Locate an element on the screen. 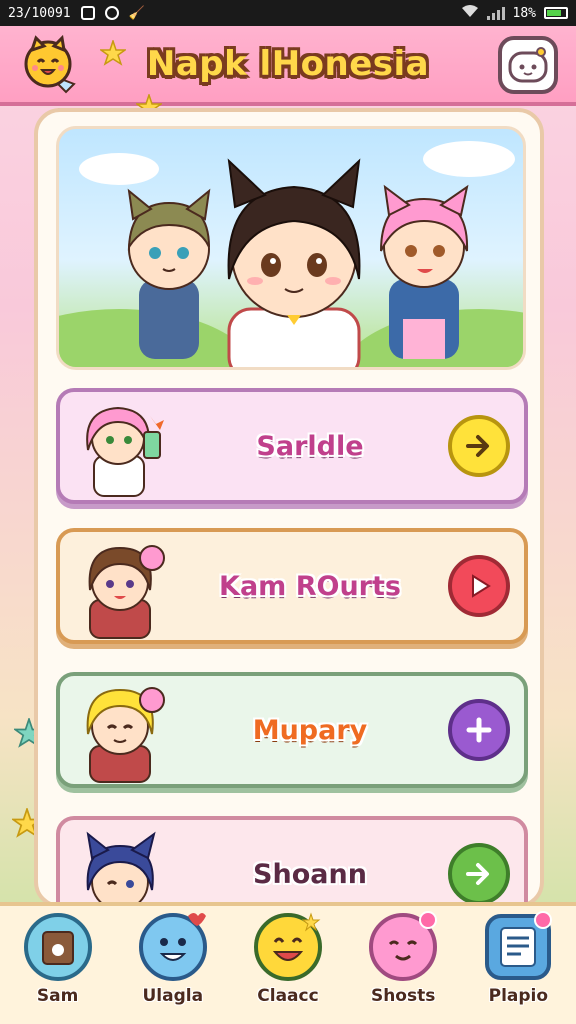 Image resolution: width=576 pixels, height=1024 pixels. menu-card-sarldle: Sarldle is located at coordinates (292, 446).